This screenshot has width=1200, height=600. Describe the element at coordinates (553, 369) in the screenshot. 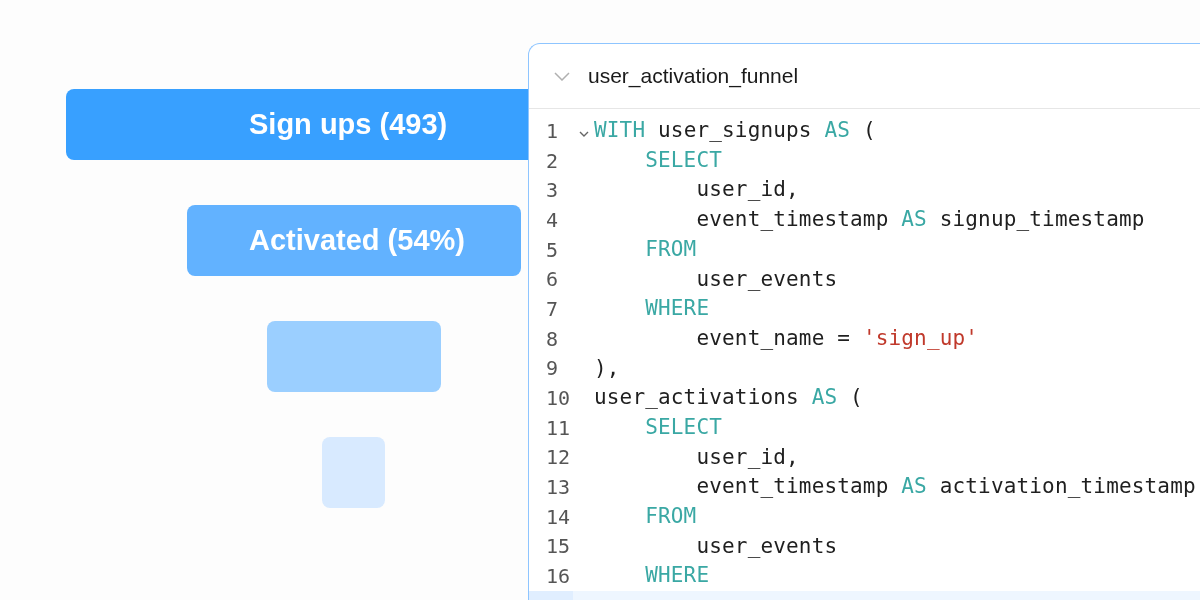

I see `line-number: 9` at that location.